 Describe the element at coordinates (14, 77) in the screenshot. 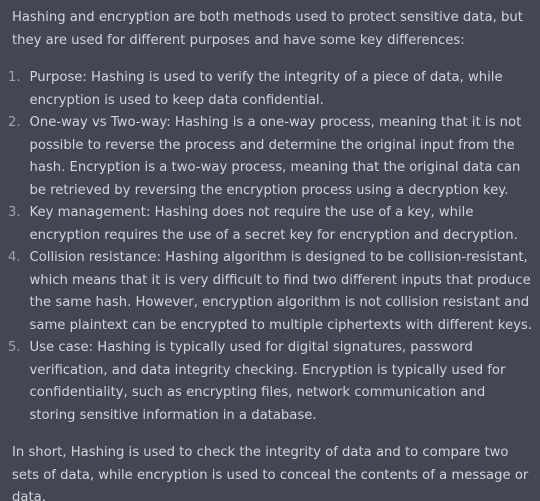

I see `list-item-number: 1.` at that location.